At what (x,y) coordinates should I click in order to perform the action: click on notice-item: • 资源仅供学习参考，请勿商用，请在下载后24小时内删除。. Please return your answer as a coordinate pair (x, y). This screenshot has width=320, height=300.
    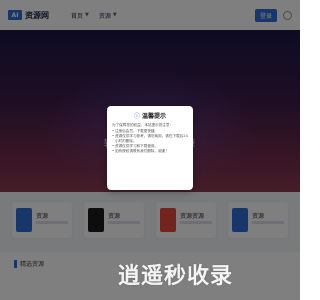
    Looking at the image, I should click on (150, 139).